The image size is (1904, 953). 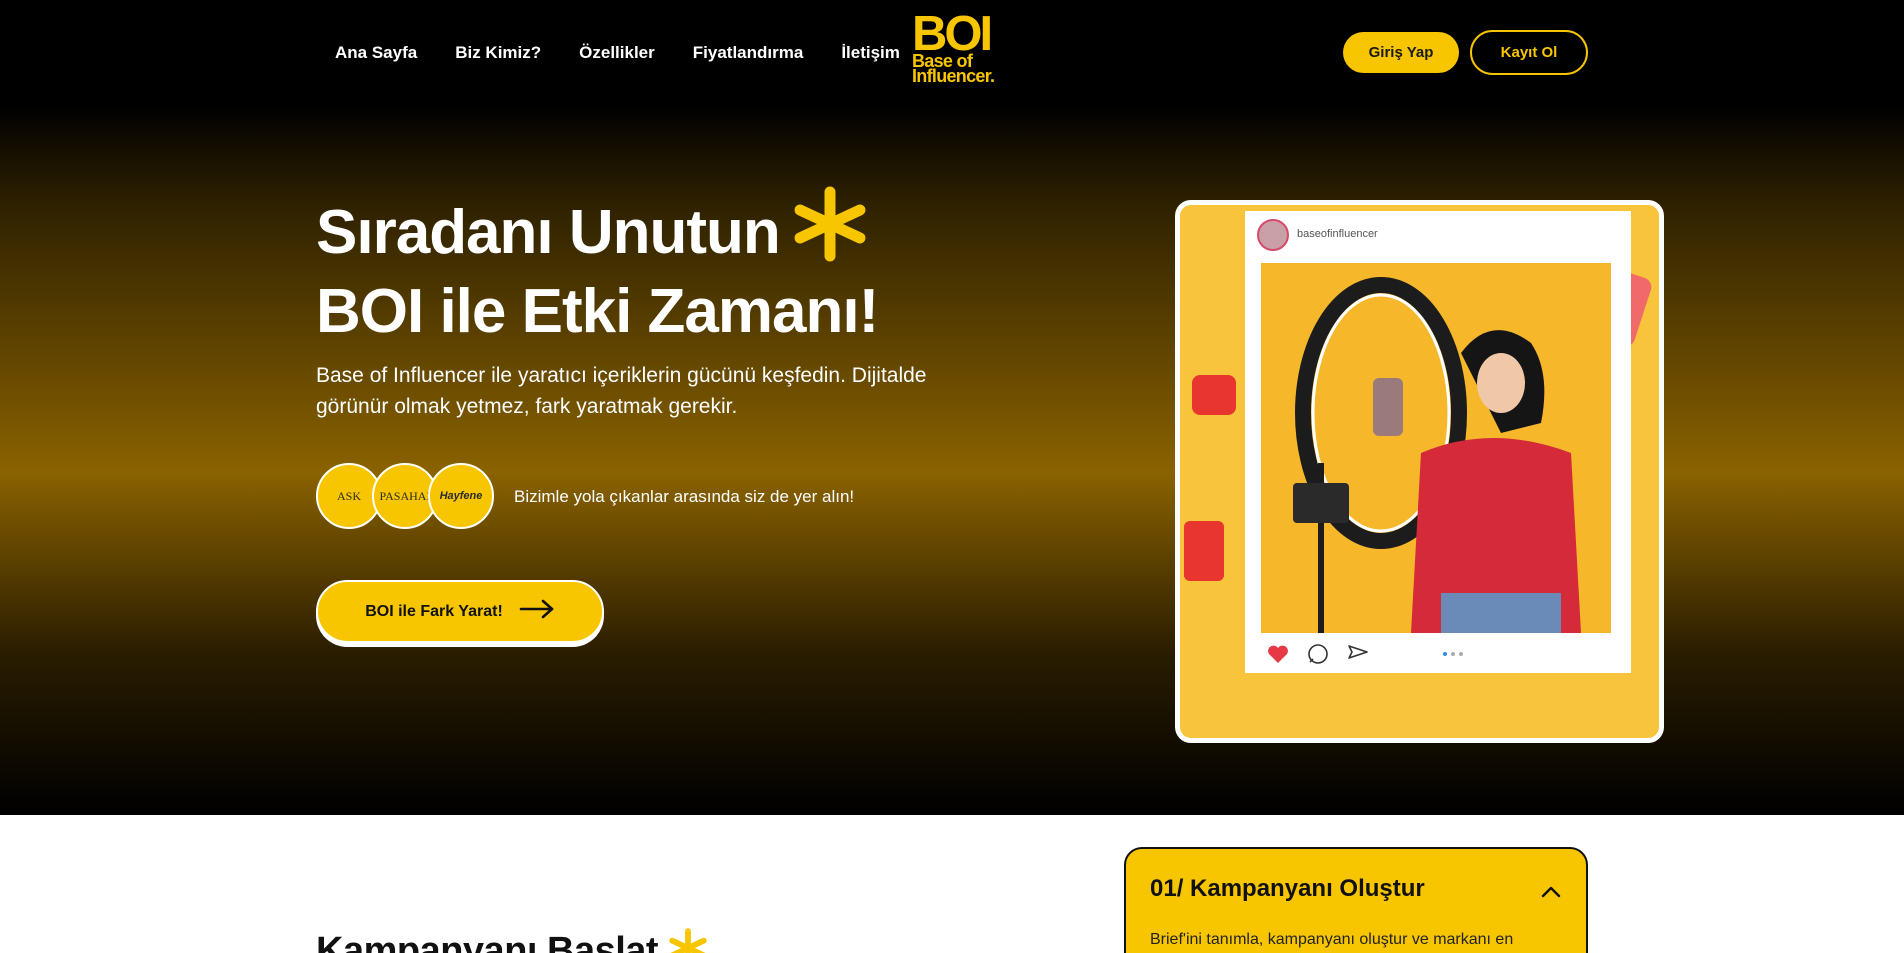 I want to click on logo-line-2: Influencer., so click(x=953, y=76).